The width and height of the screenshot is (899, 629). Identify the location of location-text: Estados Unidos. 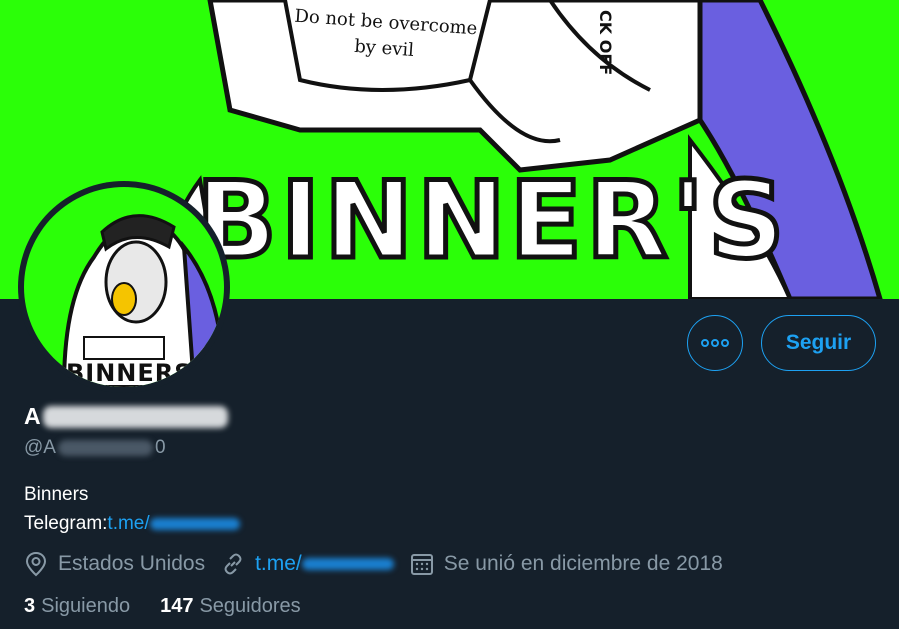
(132, 563).